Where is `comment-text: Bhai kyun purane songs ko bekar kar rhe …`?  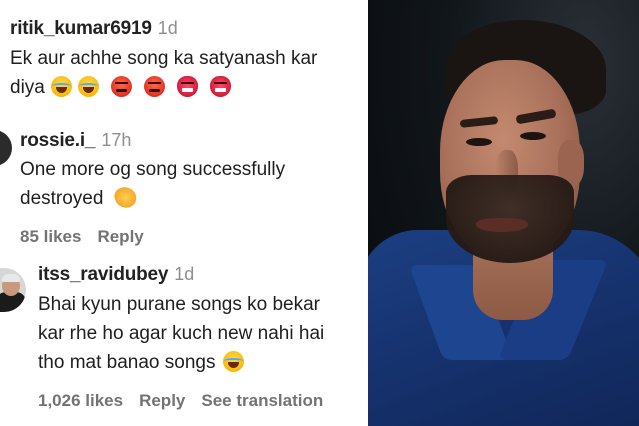
comment-text: Bhai kyun purane songs ko bekar kar rhe … is located at coordinates (200, 333).